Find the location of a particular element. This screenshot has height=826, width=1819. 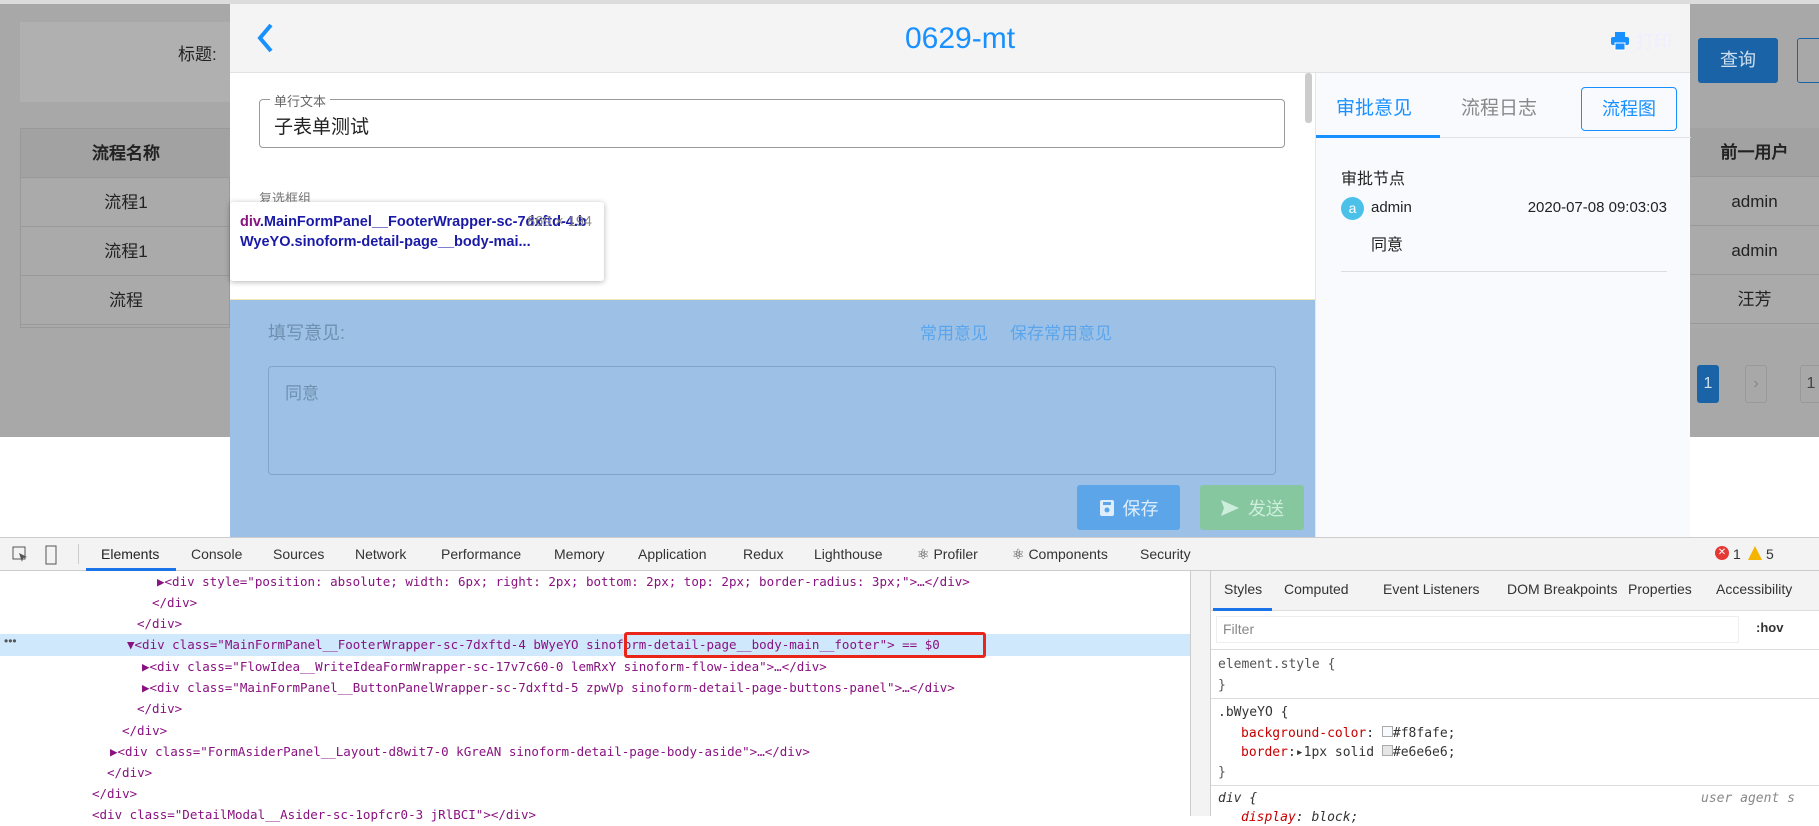

print-button: 打印 is located at coordinates (1641, 41).